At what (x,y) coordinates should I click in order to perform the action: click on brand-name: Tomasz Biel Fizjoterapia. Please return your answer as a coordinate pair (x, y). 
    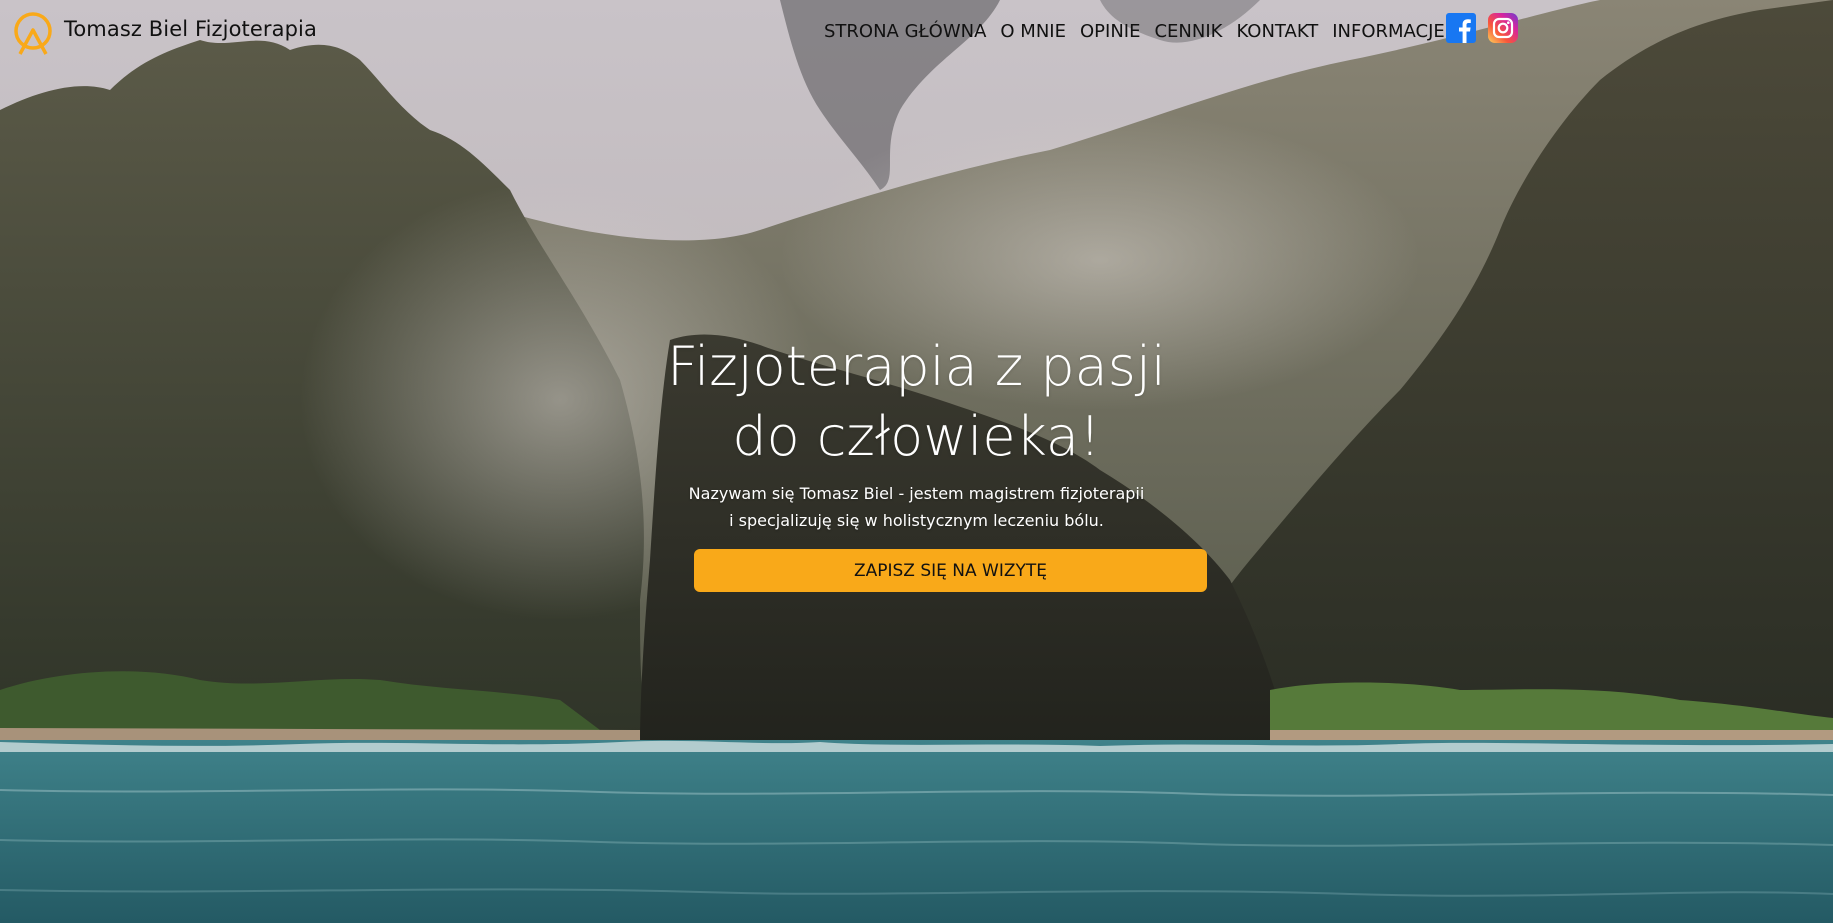
    Looking at the image, I should click on (190, 29).